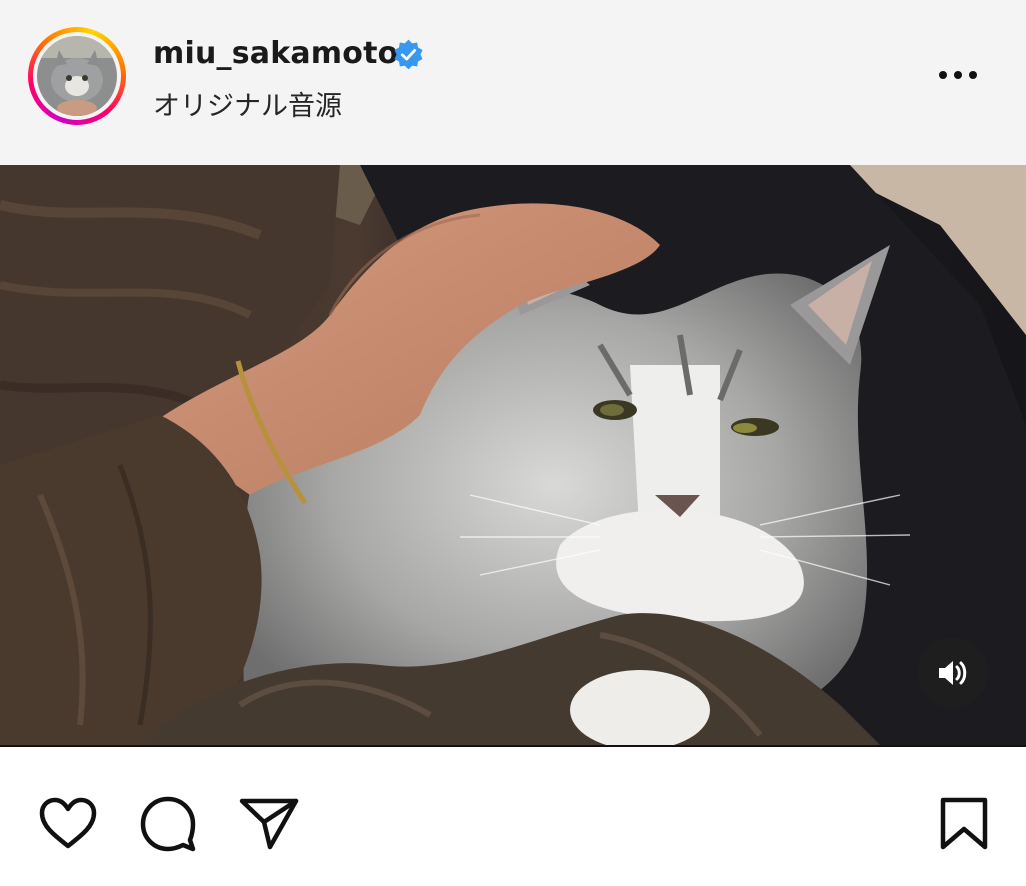  I want to click on heart-icon, so click(68, 823).